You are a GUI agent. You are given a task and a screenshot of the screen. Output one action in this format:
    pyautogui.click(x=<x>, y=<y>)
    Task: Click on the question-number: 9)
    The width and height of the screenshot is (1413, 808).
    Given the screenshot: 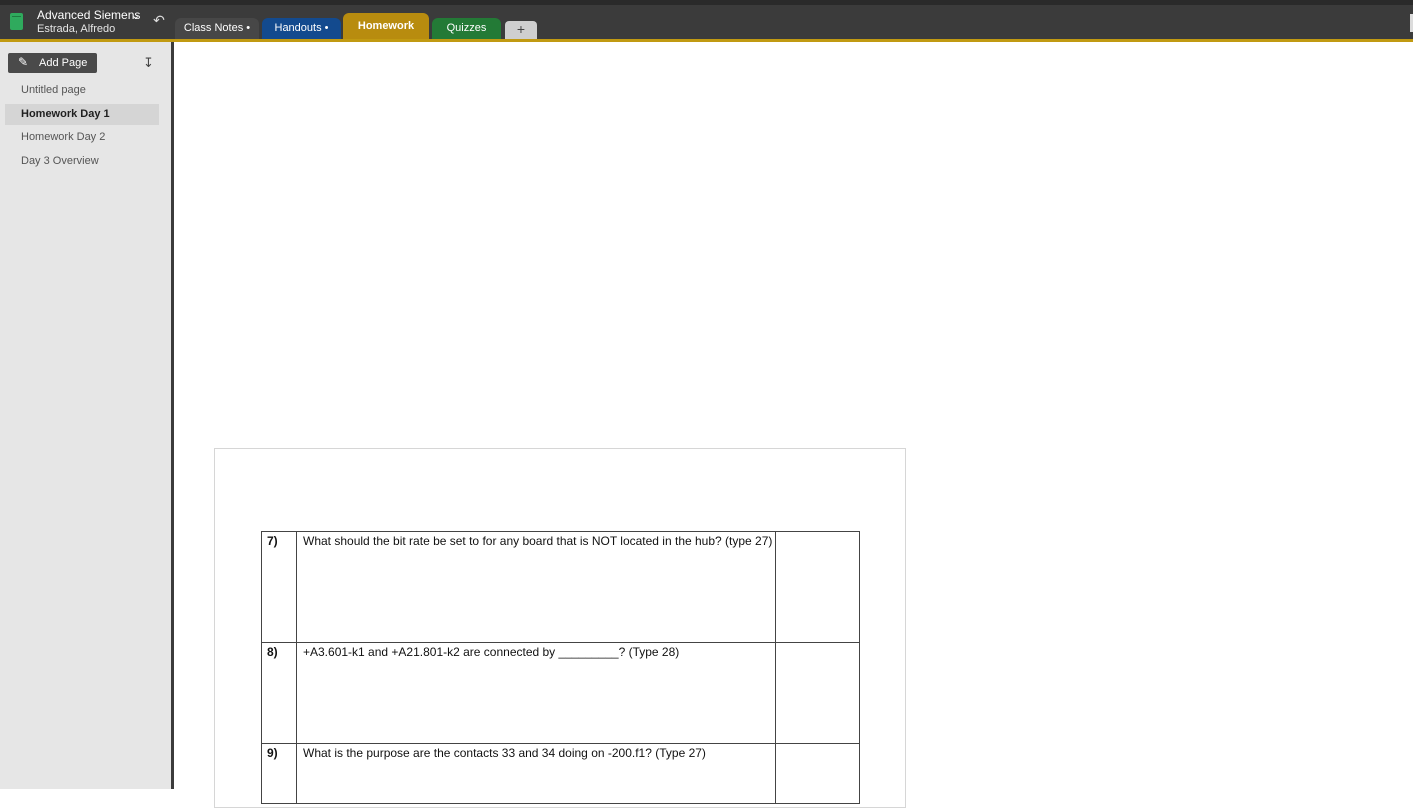 What is the action you would take?
    pyautogui.click(x=279, y=773)
    